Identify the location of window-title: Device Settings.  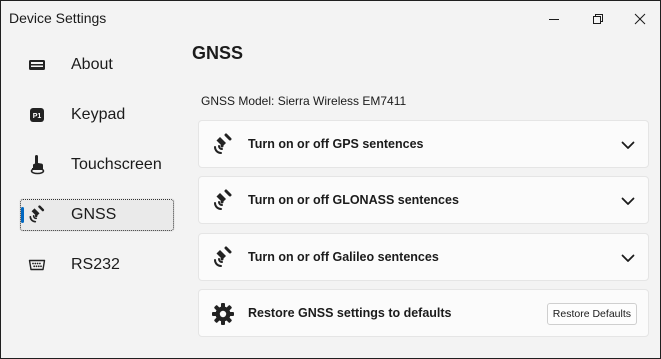
(58, 18).